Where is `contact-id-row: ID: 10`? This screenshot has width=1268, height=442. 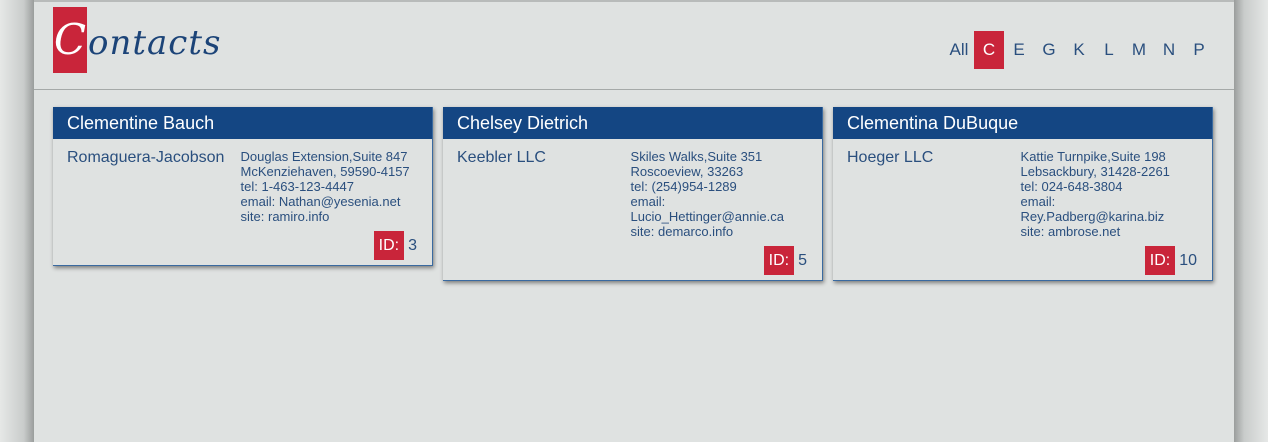
contact-id-row: ID: 10 is located at coordinates (1022, 259).